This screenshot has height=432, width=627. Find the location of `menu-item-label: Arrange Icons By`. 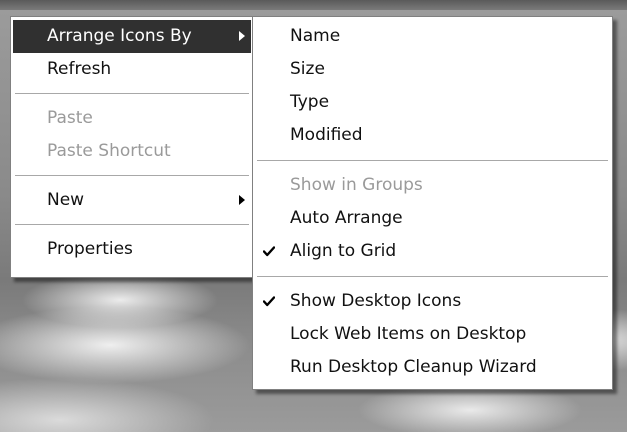

menu-item-label: Arrange Icons By is located at coordinates (119, 36).